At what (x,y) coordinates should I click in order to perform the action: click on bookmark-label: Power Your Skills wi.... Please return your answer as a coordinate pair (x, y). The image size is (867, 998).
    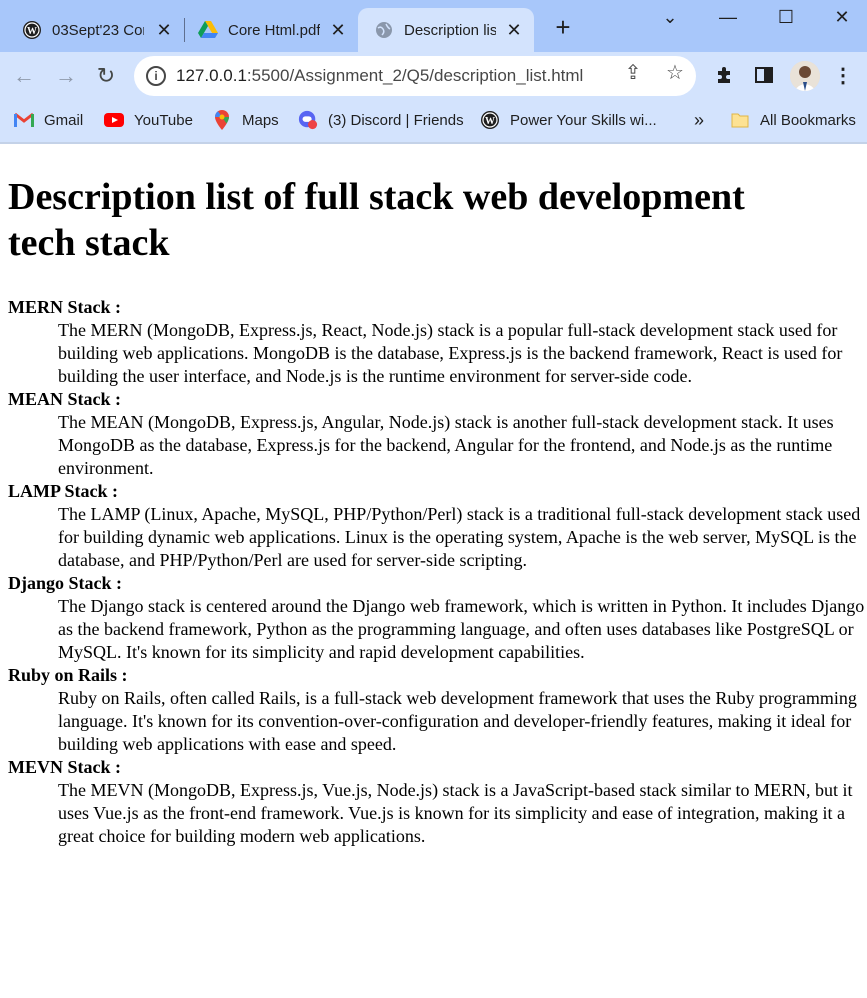
    Looking at the image, I should click on (583, 120).